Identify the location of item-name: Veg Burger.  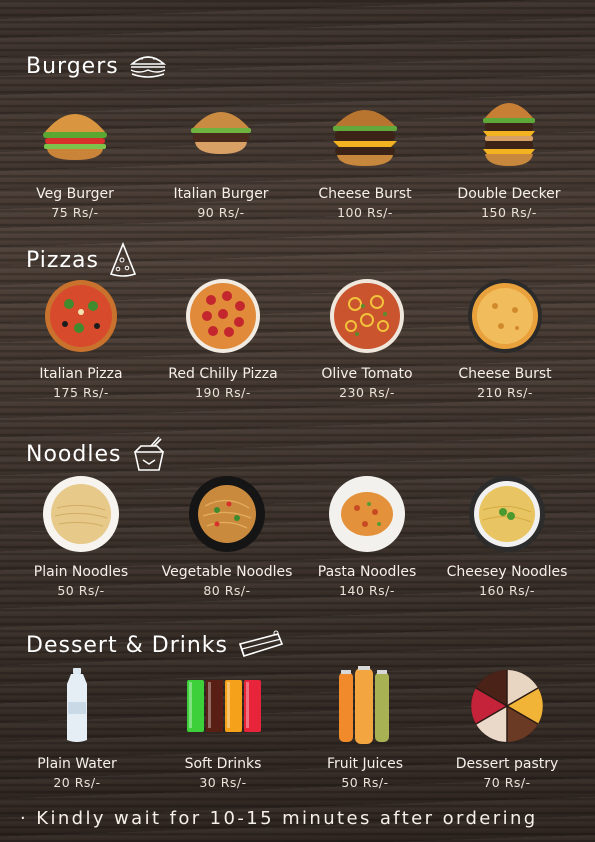
(75, 194).